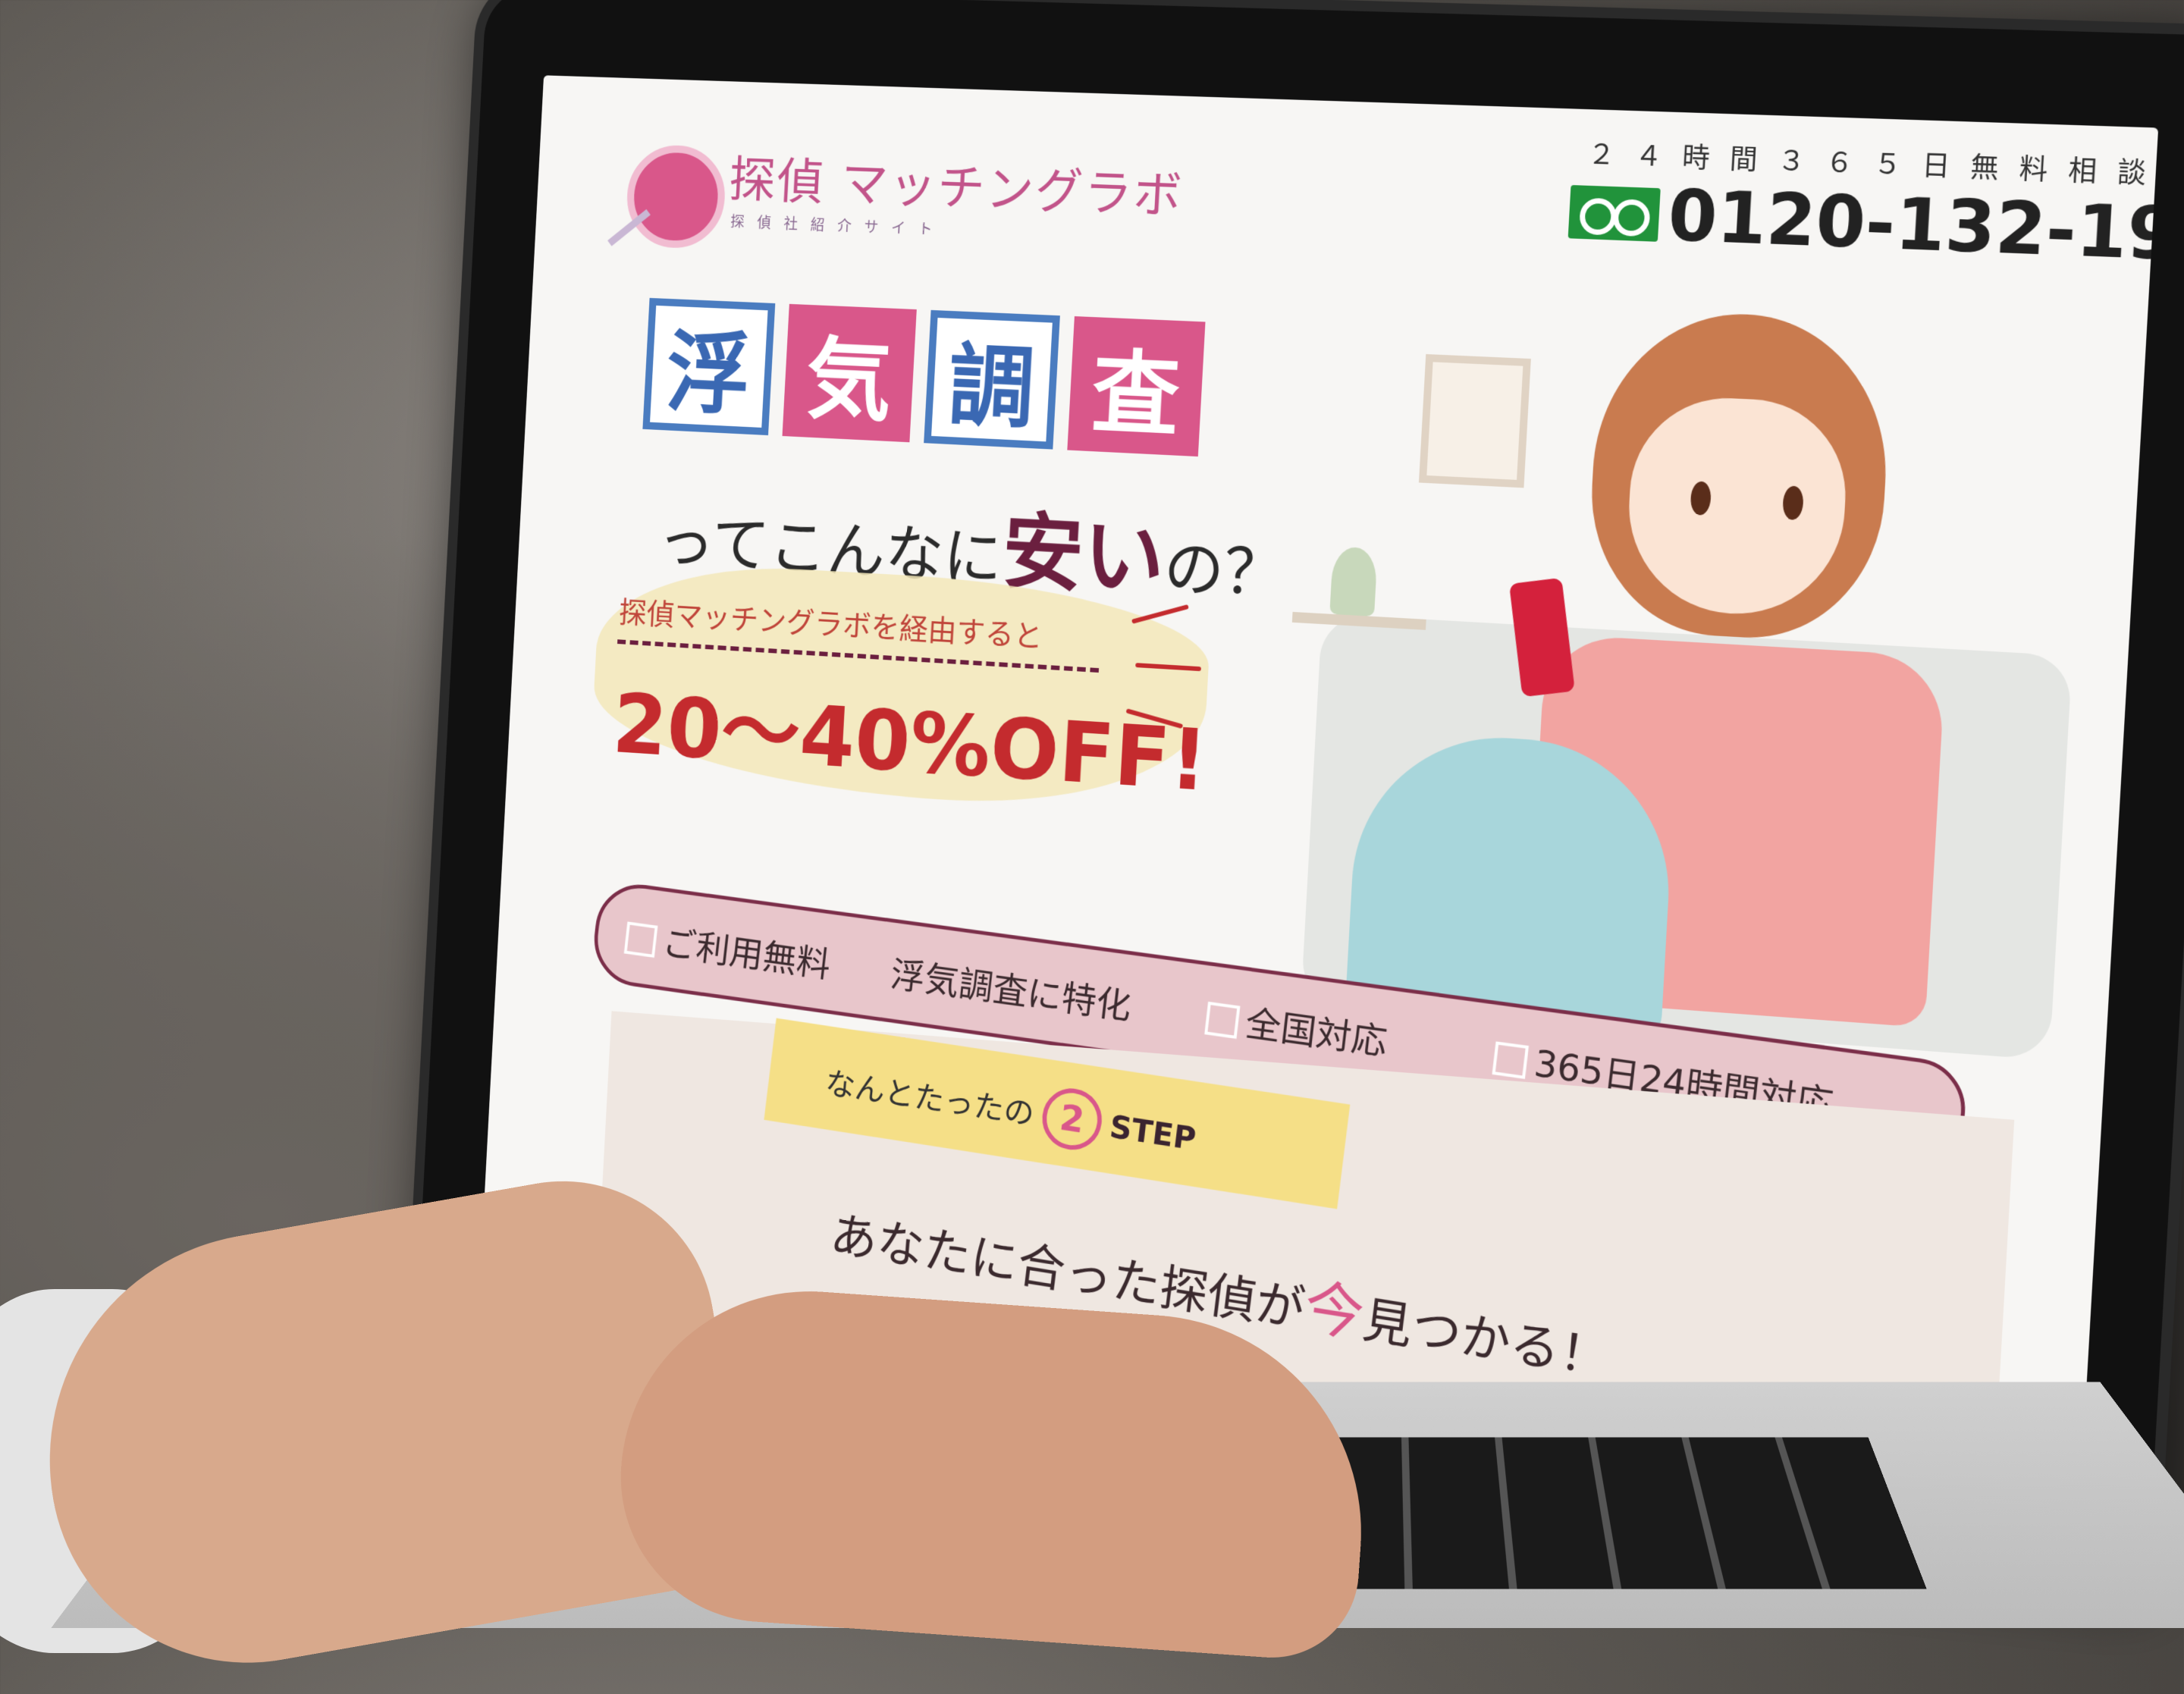  Describe the element at coordinates (1353, 581) in the screenshot. I see `plant` at that location.